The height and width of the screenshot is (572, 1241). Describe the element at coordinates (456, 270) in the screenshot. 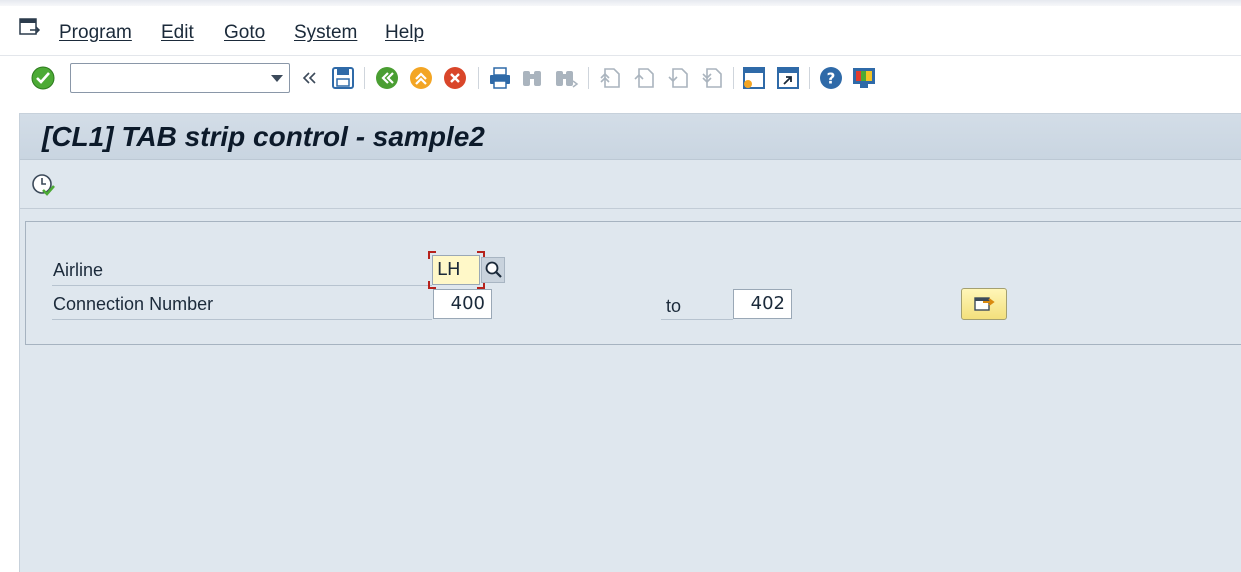

I see `airline-field: LH` at that location.